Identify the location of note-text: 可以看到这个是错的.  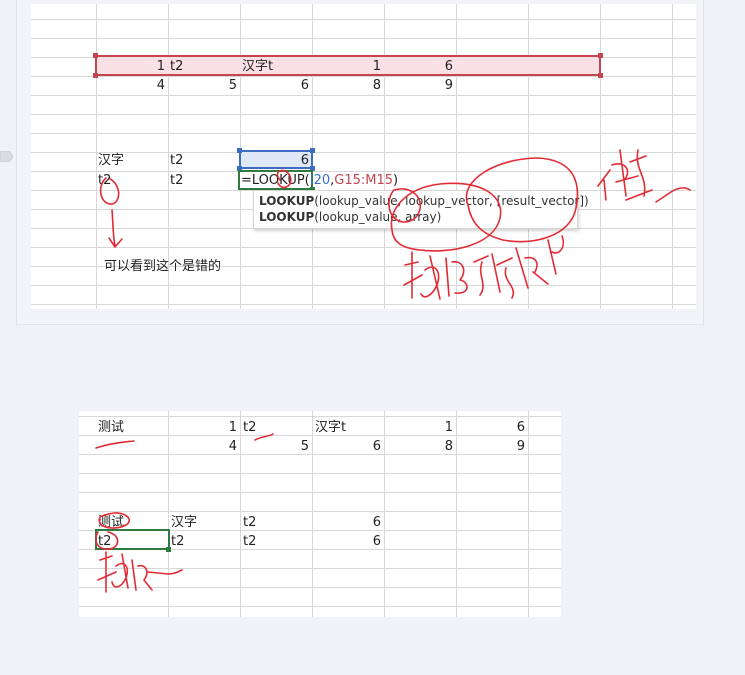
(163, 266).